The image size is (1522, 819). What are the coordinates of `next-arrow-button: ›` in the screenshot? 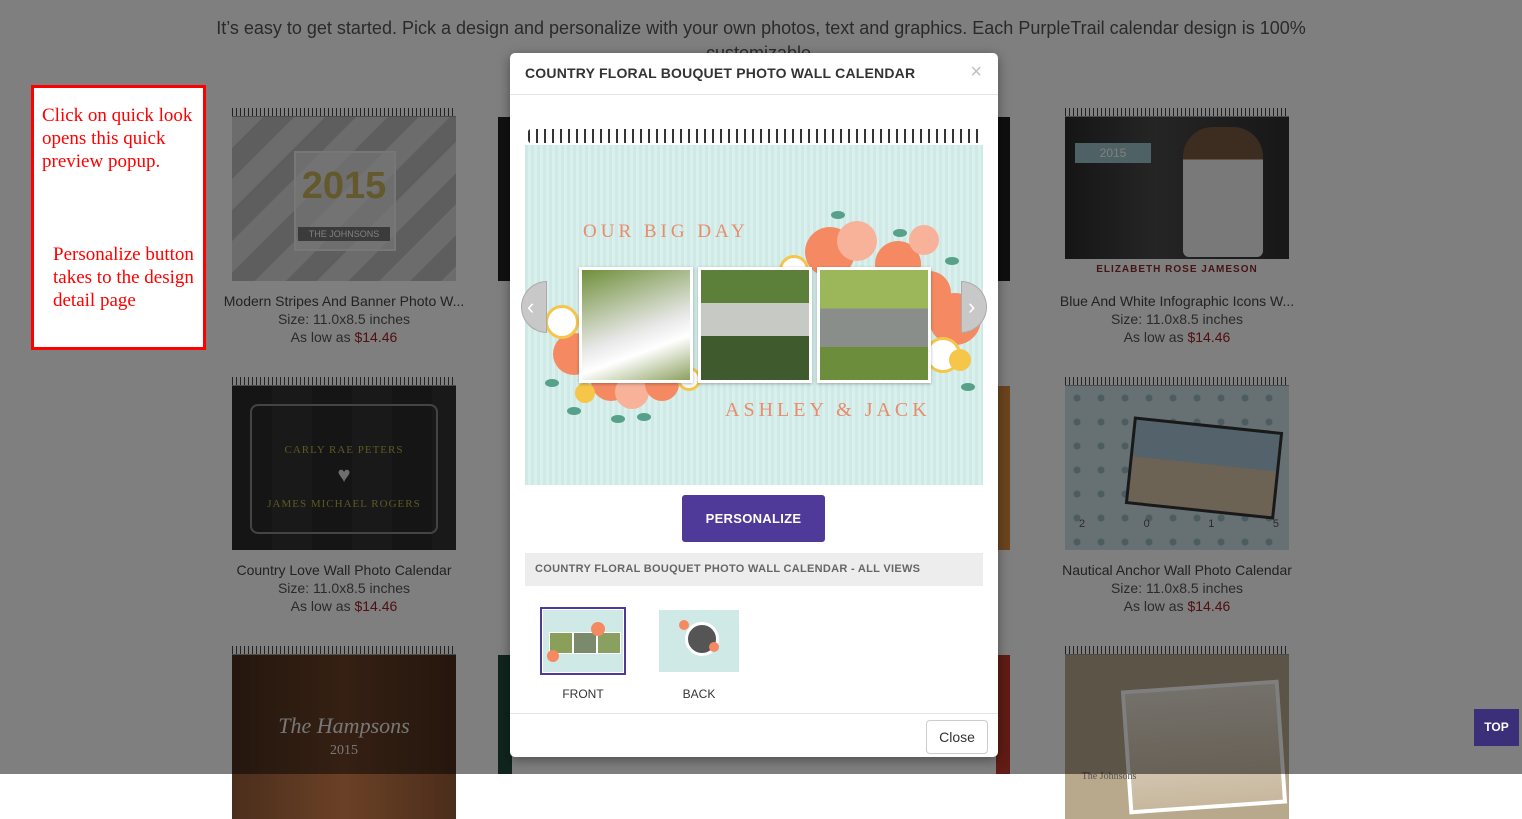 It's located at (974, 307).